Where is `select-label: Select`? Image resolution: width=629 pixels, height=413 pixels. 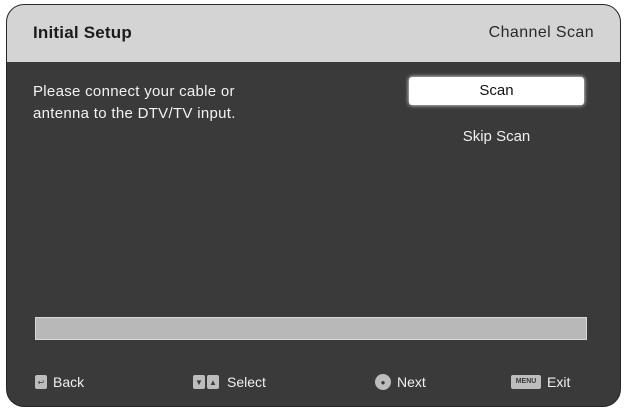 select-label: Select is located at coordinates (246, 382).